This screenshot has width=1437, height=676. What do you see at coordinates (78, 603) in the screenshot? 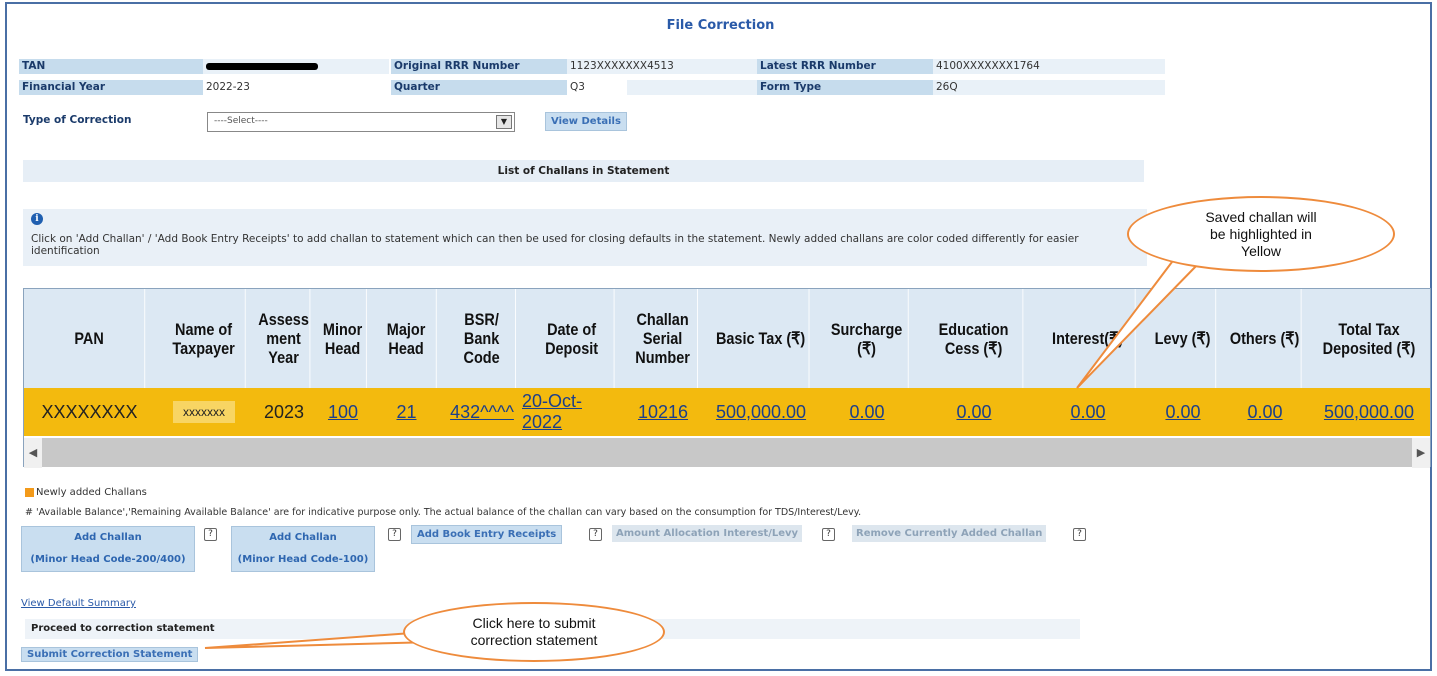
I see `view-default-summary-link: View Default Summary` at bounding box center [78, 603].